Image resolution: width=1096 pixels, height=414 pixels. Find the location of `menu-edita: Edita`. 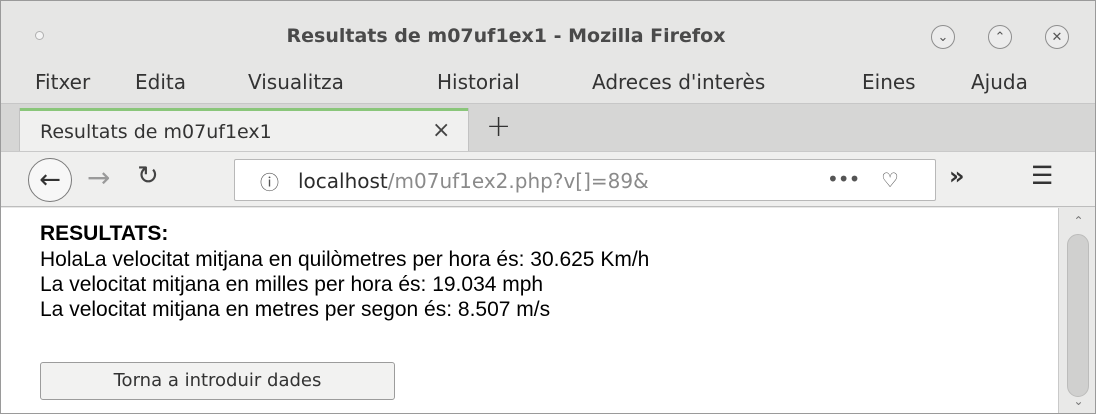

menu-edita: Edita is located at coordinates (160, 82).